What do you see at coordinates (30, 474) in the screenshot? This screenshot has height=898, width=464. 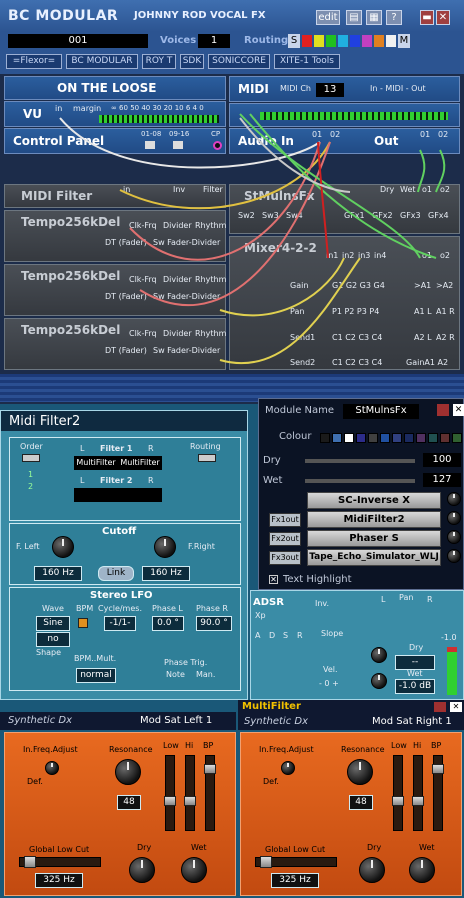 I see `order-1: 1` at bounding box center [30, 474].